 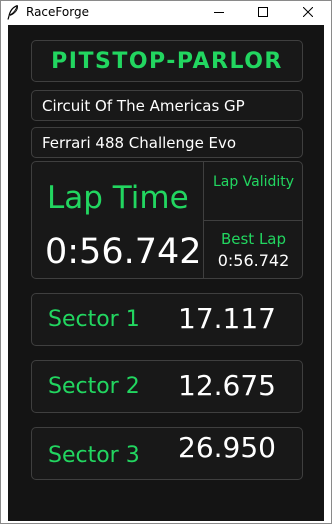 I want to click on sector-1-label: Sector 1, so click(x=94, y=319).